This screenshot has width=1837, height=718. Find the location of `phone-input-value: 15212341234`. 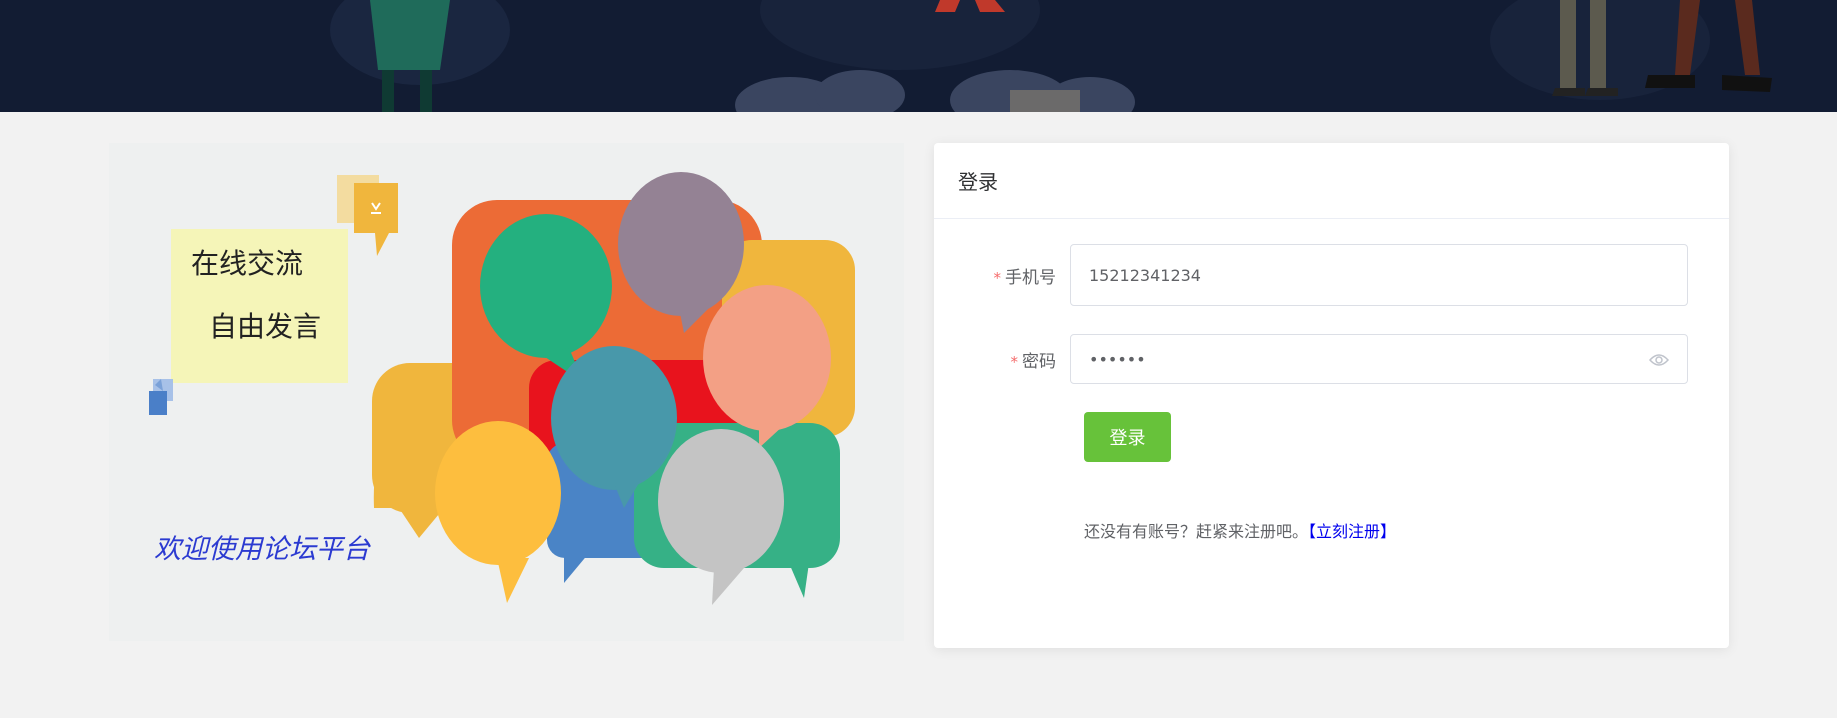

phone-input-value: 15212341234 is located at coordinates (1145, 275).